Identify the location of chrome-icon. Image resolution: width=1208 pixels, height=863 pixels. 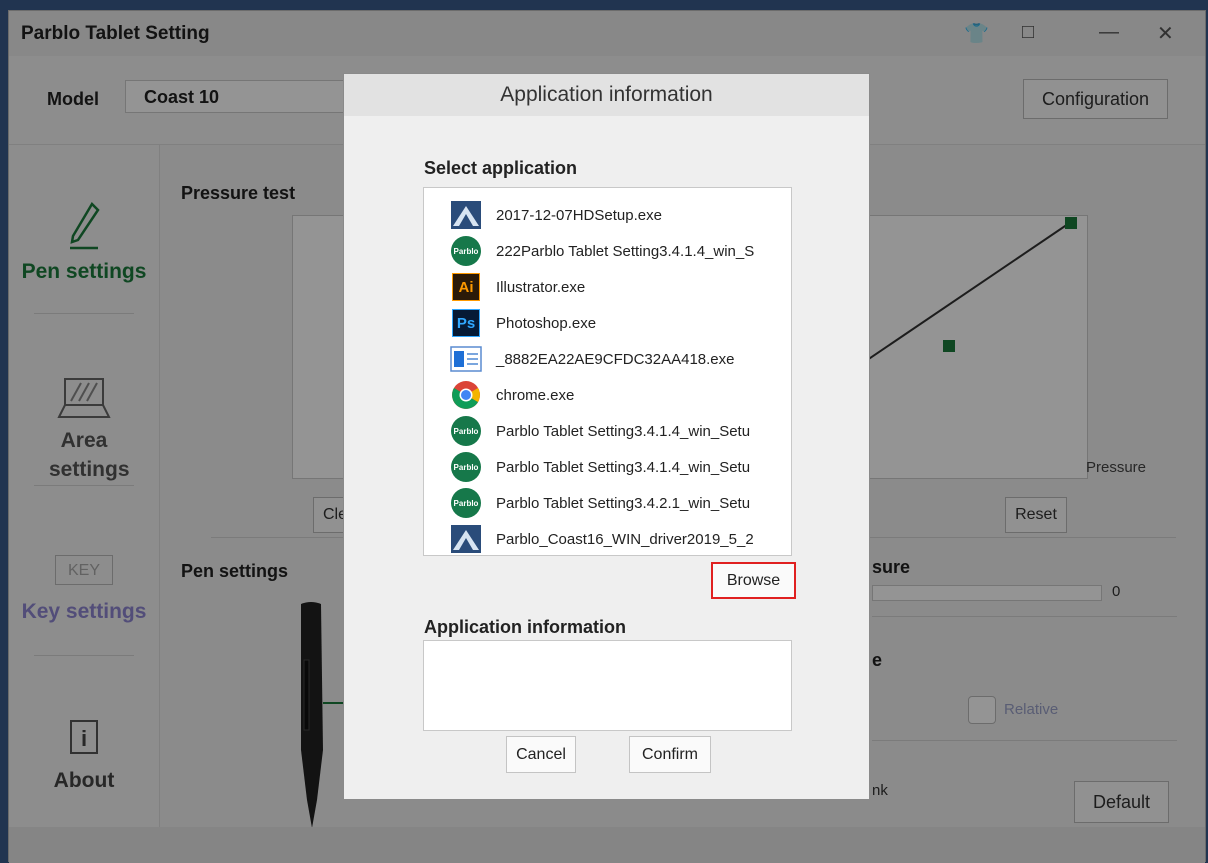
(466, 395).